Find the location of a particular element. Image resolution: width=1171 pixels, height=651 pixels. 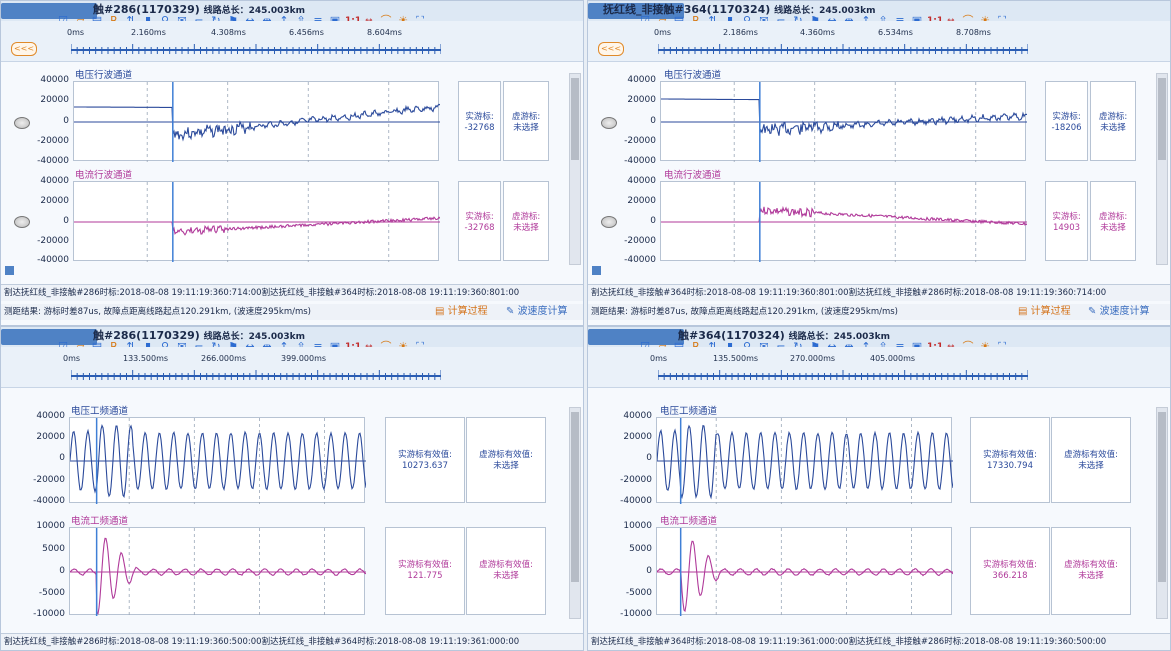

real-cursor-box: 实游标: 14903 is located at coordinates (1066, 221).